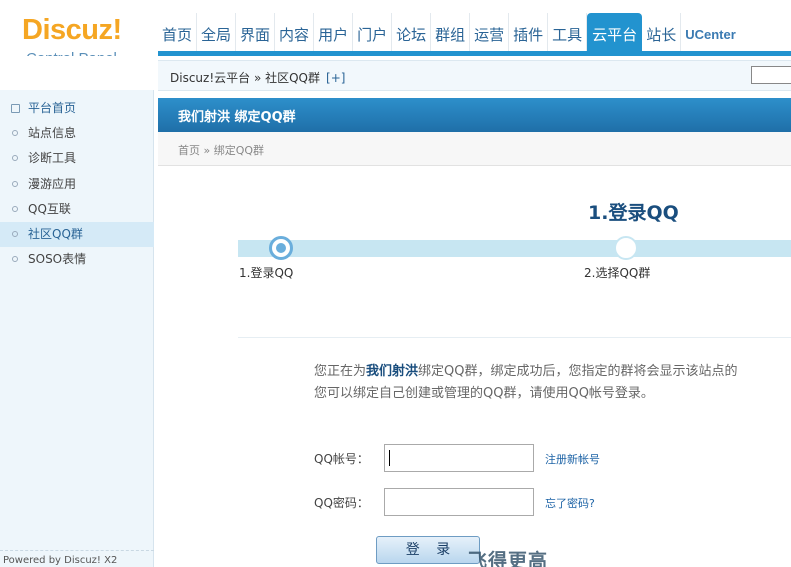 This screenshot has height=567, width=791. What do you see at coordinates (514, 337) in the screenshot?
I see `divider` at bounding box center [514, 337].